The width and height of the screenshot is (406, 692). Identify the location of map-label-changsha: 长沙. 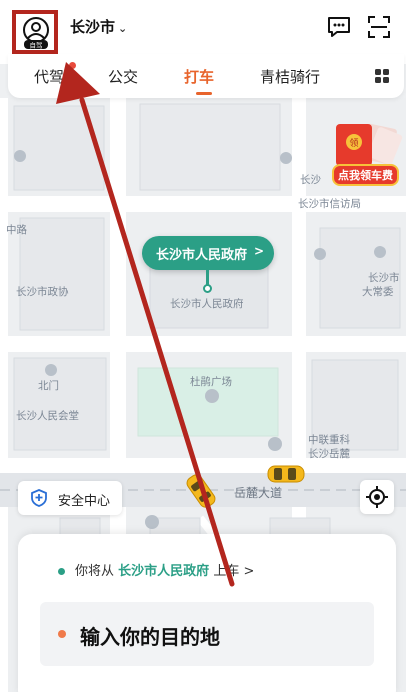
(310, 180).